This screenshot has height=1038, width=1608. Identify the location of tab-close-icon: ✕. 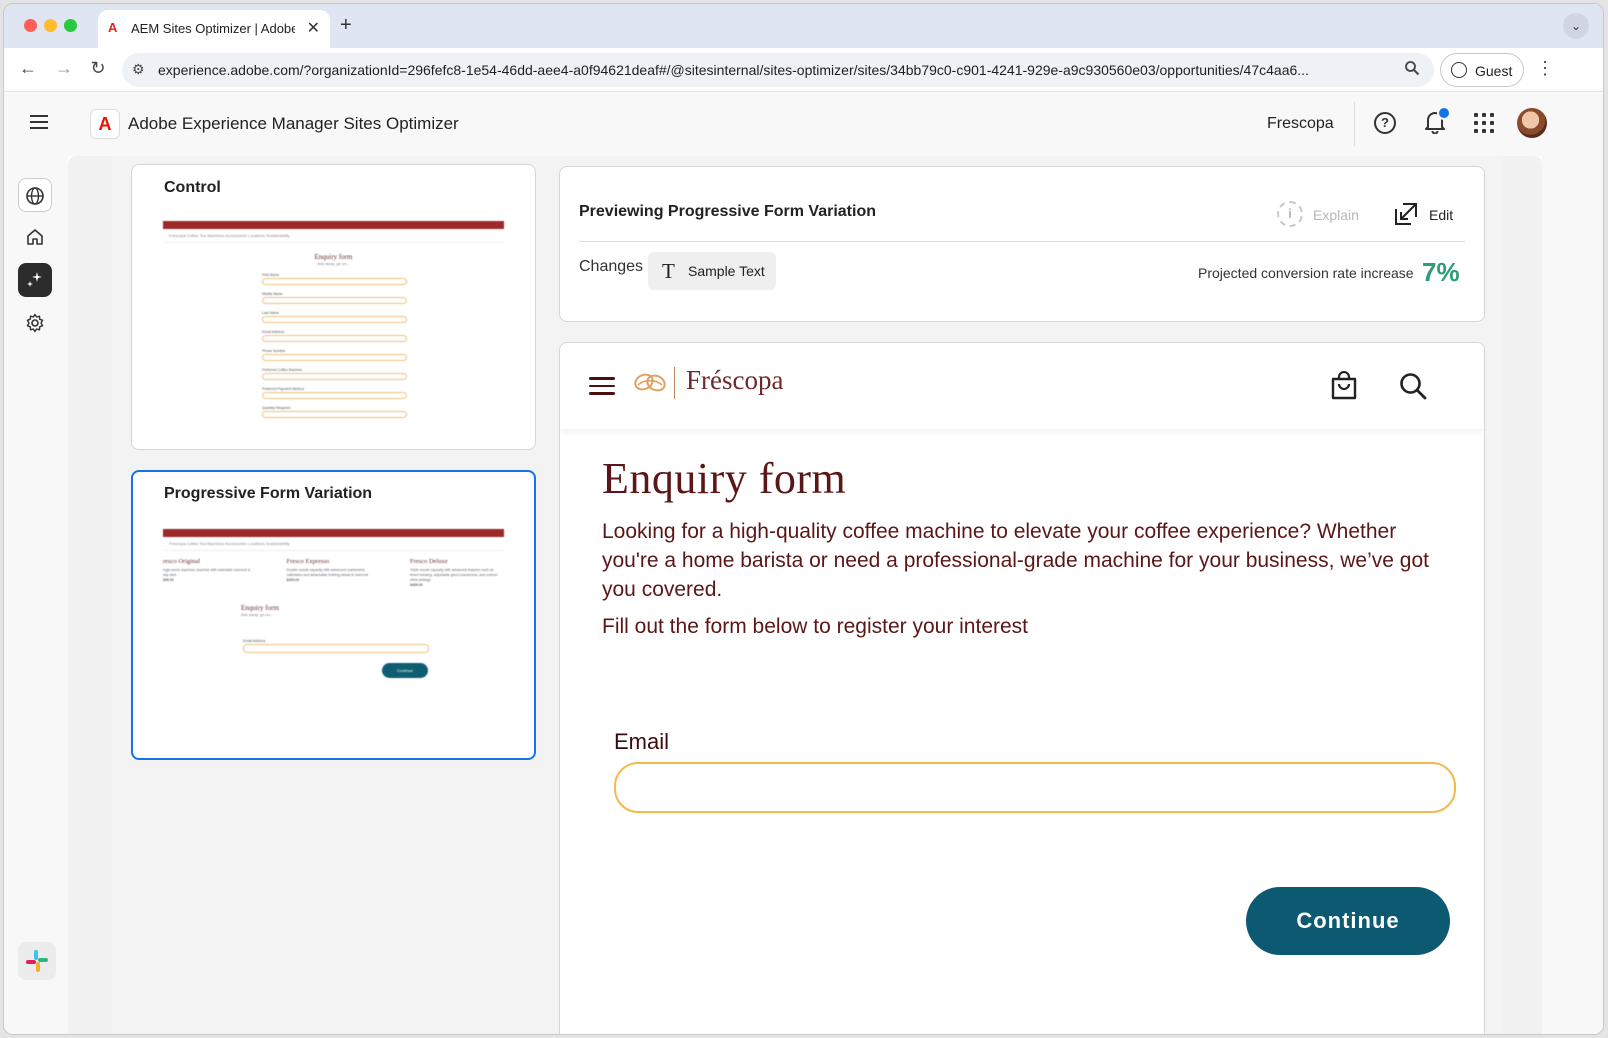
(313, 28).